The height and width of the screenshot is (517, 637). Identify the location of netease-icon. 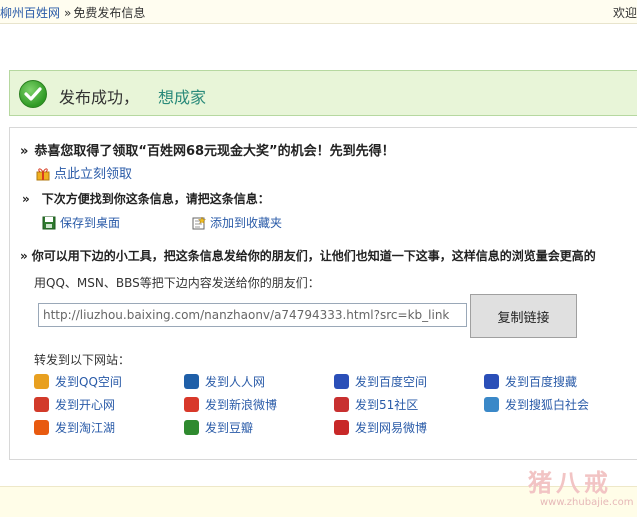
(341, 427).